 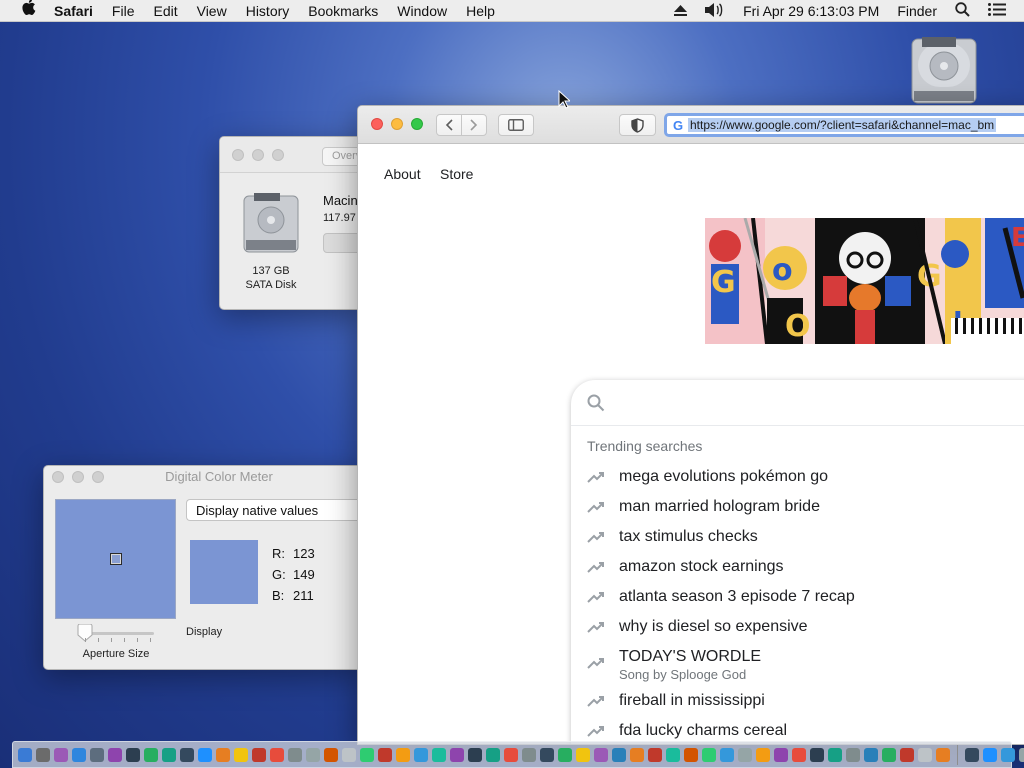 I want to click on about-link: About, so click(x=402, y=174).